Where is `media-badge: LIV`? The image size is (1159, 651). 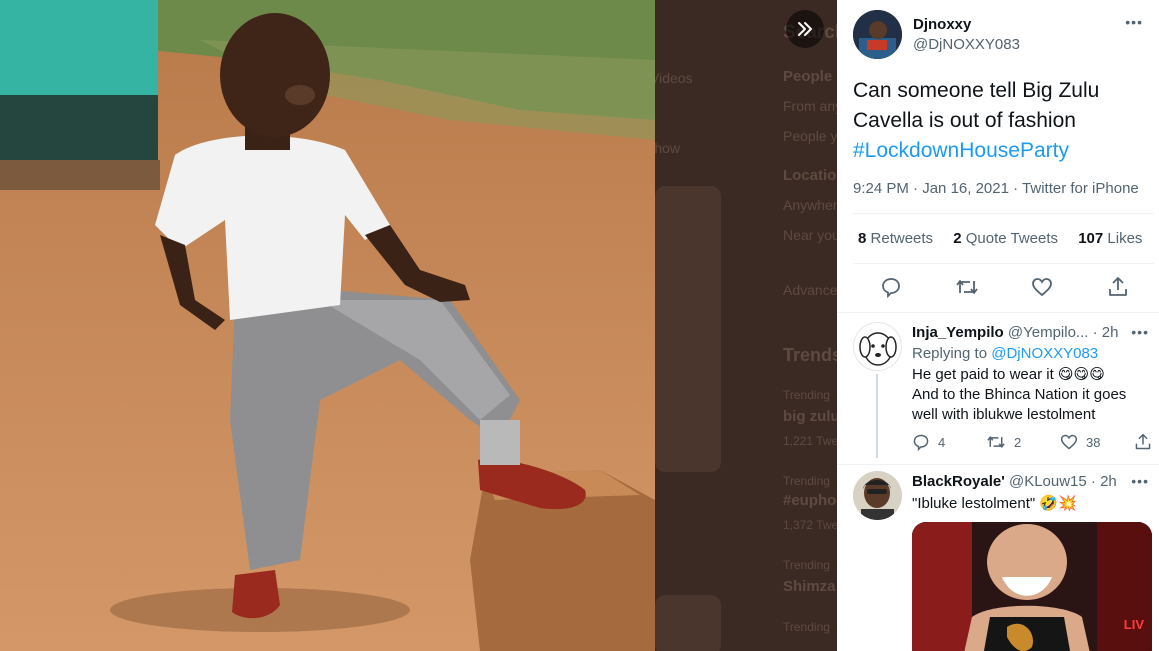
media-badge: LIV is located at coordinates (1133, 624).